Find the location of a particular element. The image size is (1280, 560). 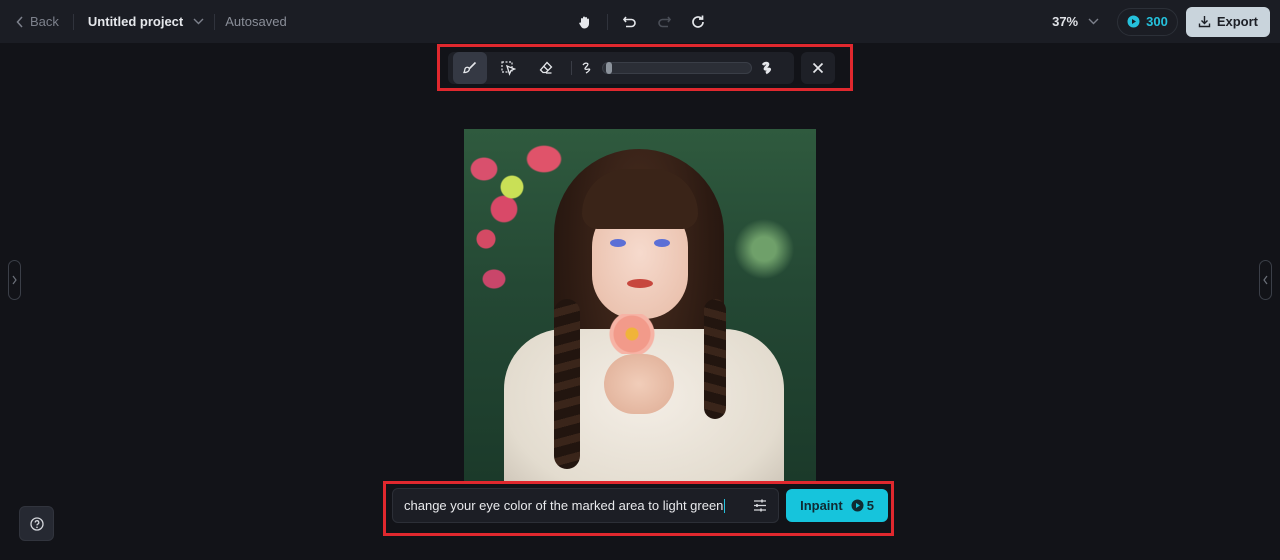

brush-icon is located at coordinates (470, 67).